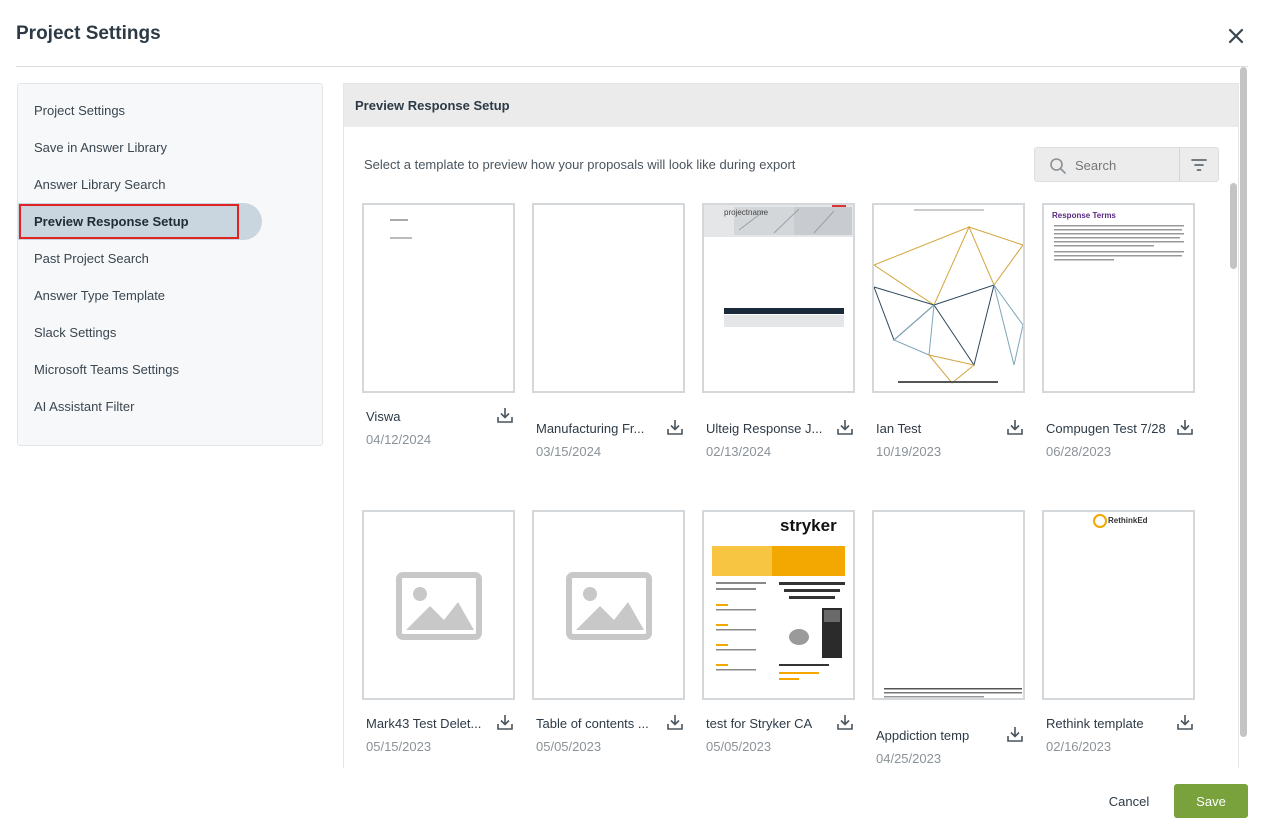 The height and width of the screenshot is (833, 1270). What do you see at coordinates (1079, 746) in the screenshot?
I see `template-date: 02/16/2023` at bounding box center [1079, 746].